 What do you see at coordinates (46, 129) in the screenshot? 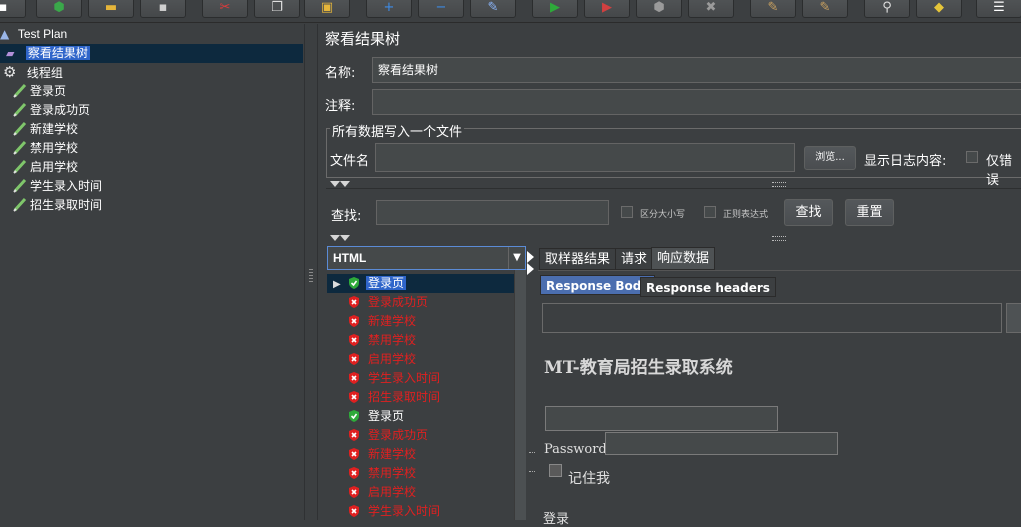
I see `tree-item-sampler: 新建学校` at bounding box center [46, 129].